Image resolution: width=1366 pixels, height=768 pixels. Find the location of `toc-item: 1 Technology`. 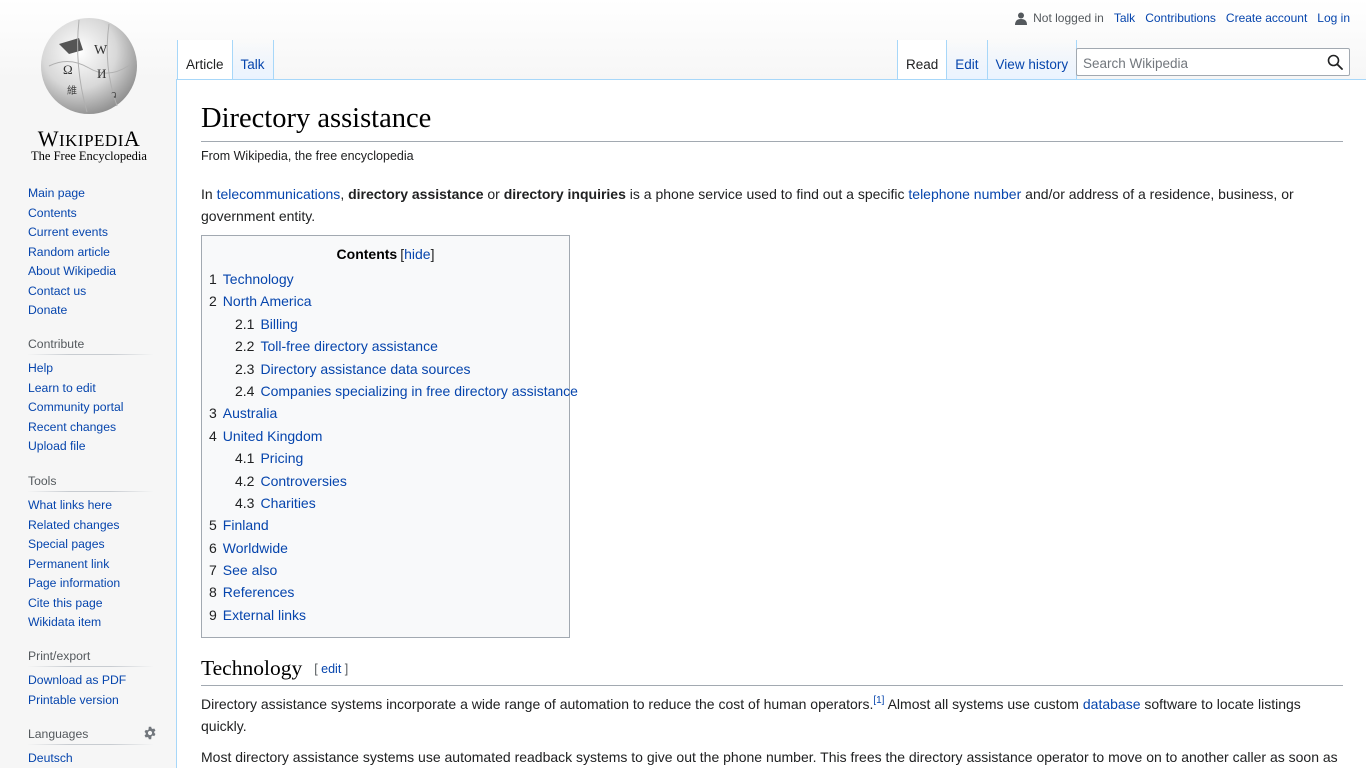

toc-item: 1 Technology is located at coordinates (385, 279).